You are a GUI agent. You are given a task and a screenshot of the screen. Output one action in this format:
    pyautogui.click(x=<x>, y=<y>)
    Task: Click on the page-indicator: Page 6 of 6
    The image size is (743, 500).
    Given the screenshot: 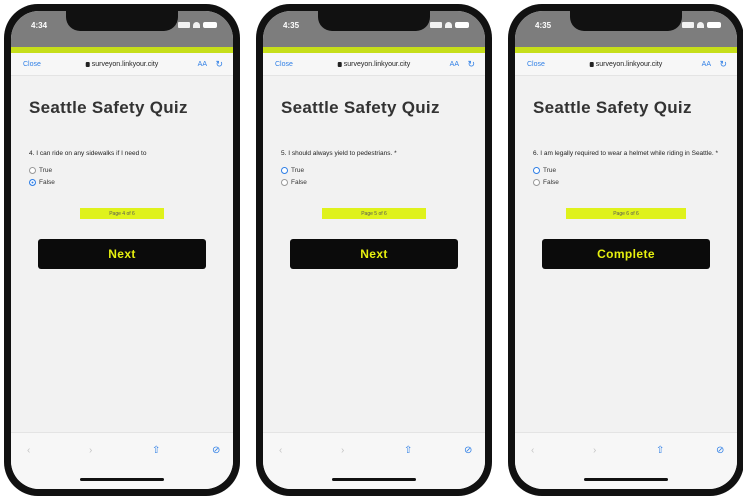 What is the action you would take?
    pyautogui.click(x=626, y=213)
    